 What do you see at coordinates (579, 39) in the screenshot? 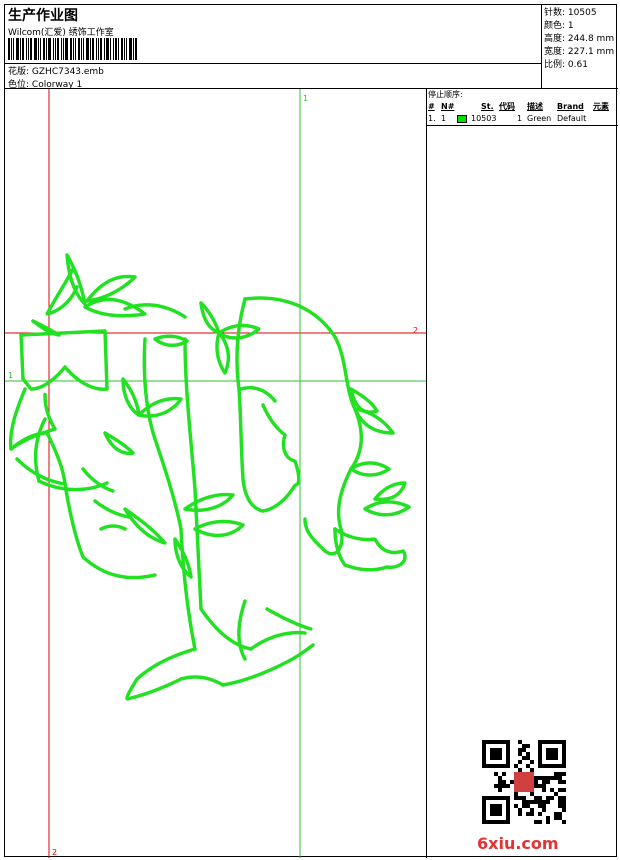
I see `stat-height: 高度: 244.8 mm` at bounding box center [579, 39].